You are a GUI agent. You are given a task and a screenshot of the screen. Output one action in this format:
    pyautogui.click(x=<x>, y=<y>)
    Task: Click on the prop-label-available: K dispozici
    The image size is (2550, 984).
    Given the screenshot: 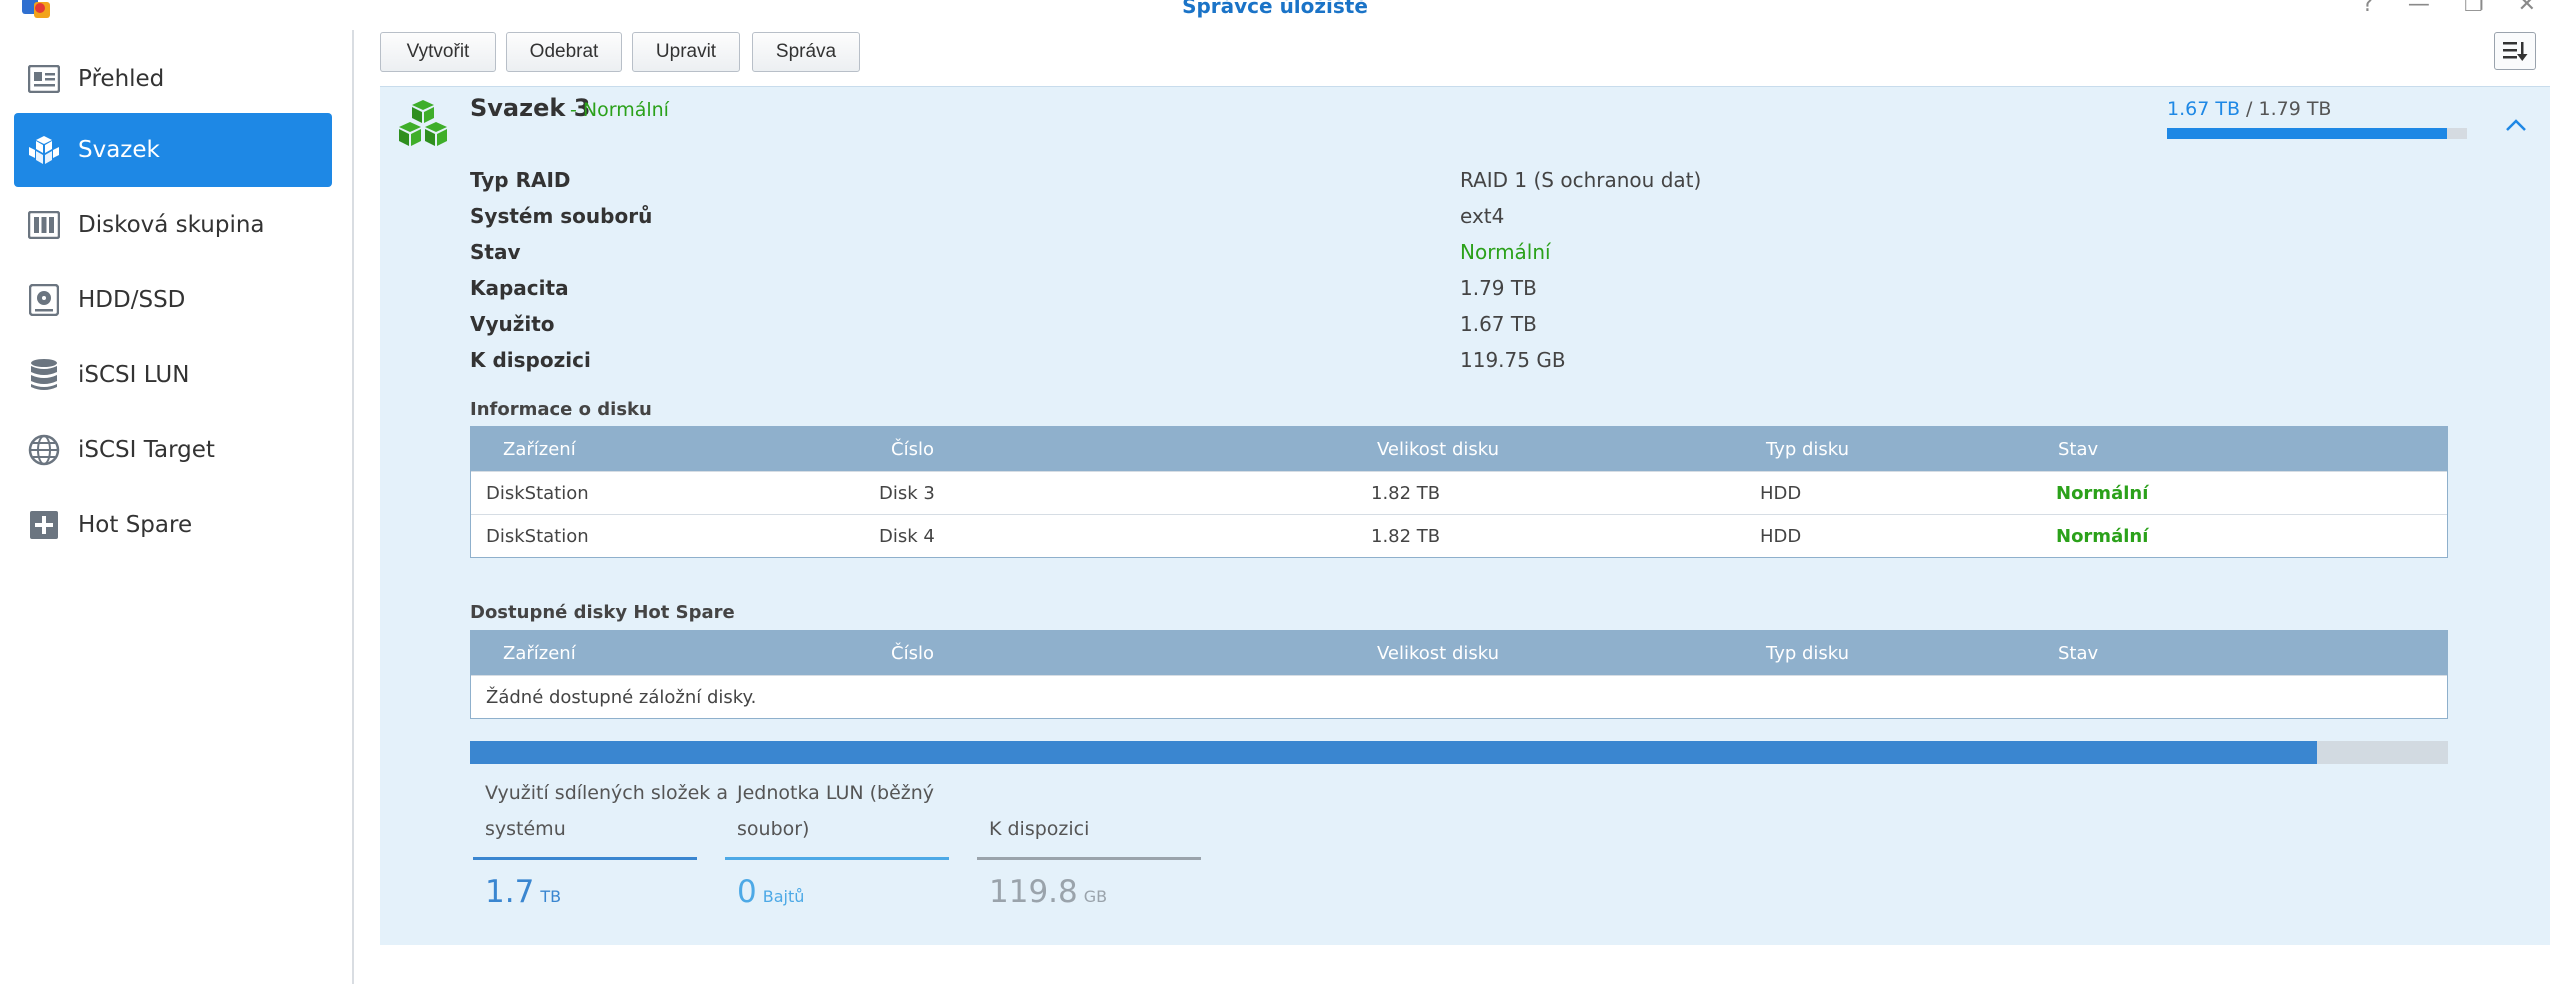 What is the action you would take?
    pyautogui.click(x=530, y=360)
    